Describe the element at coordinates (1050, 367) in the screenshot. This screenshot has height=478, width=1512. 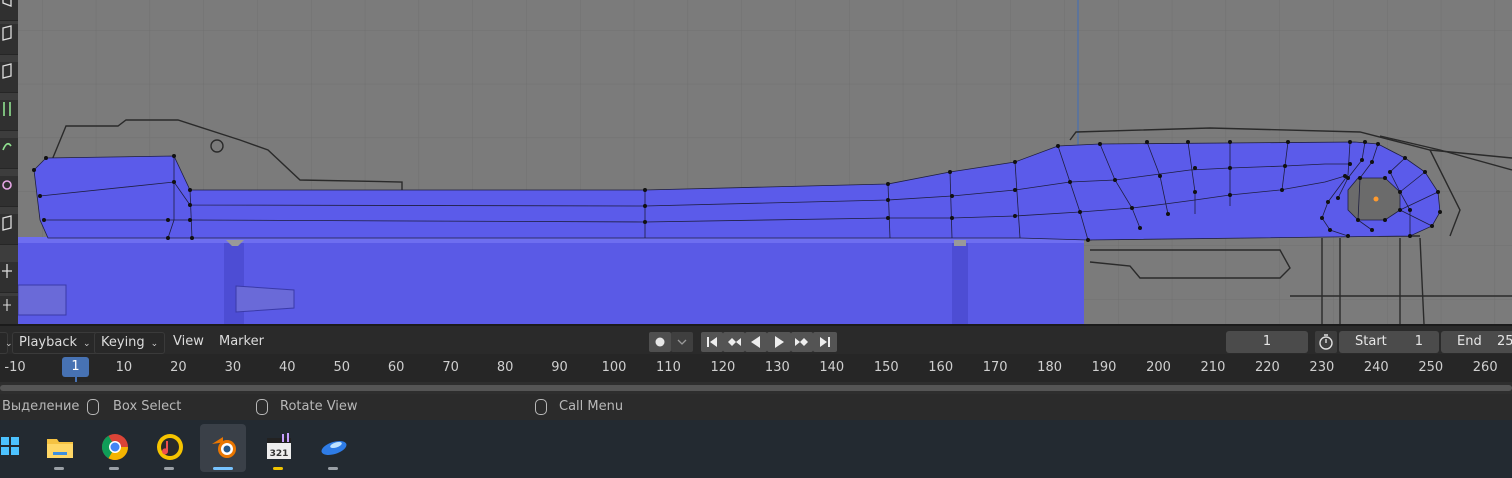
I see `ruler-tick: 180` at that location.